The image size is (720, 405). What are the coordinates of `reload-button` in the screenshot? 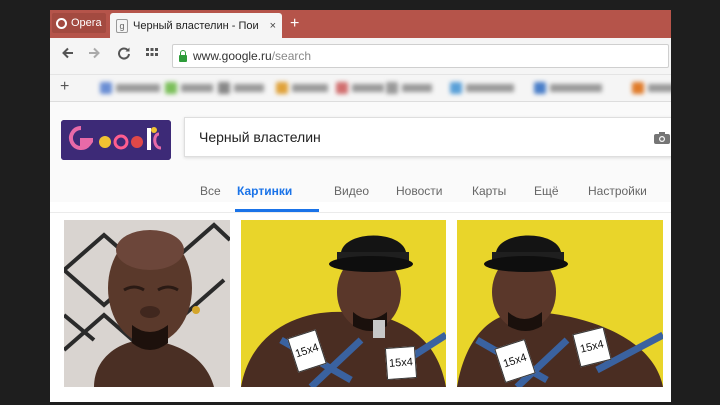 It's located at (124, 56).